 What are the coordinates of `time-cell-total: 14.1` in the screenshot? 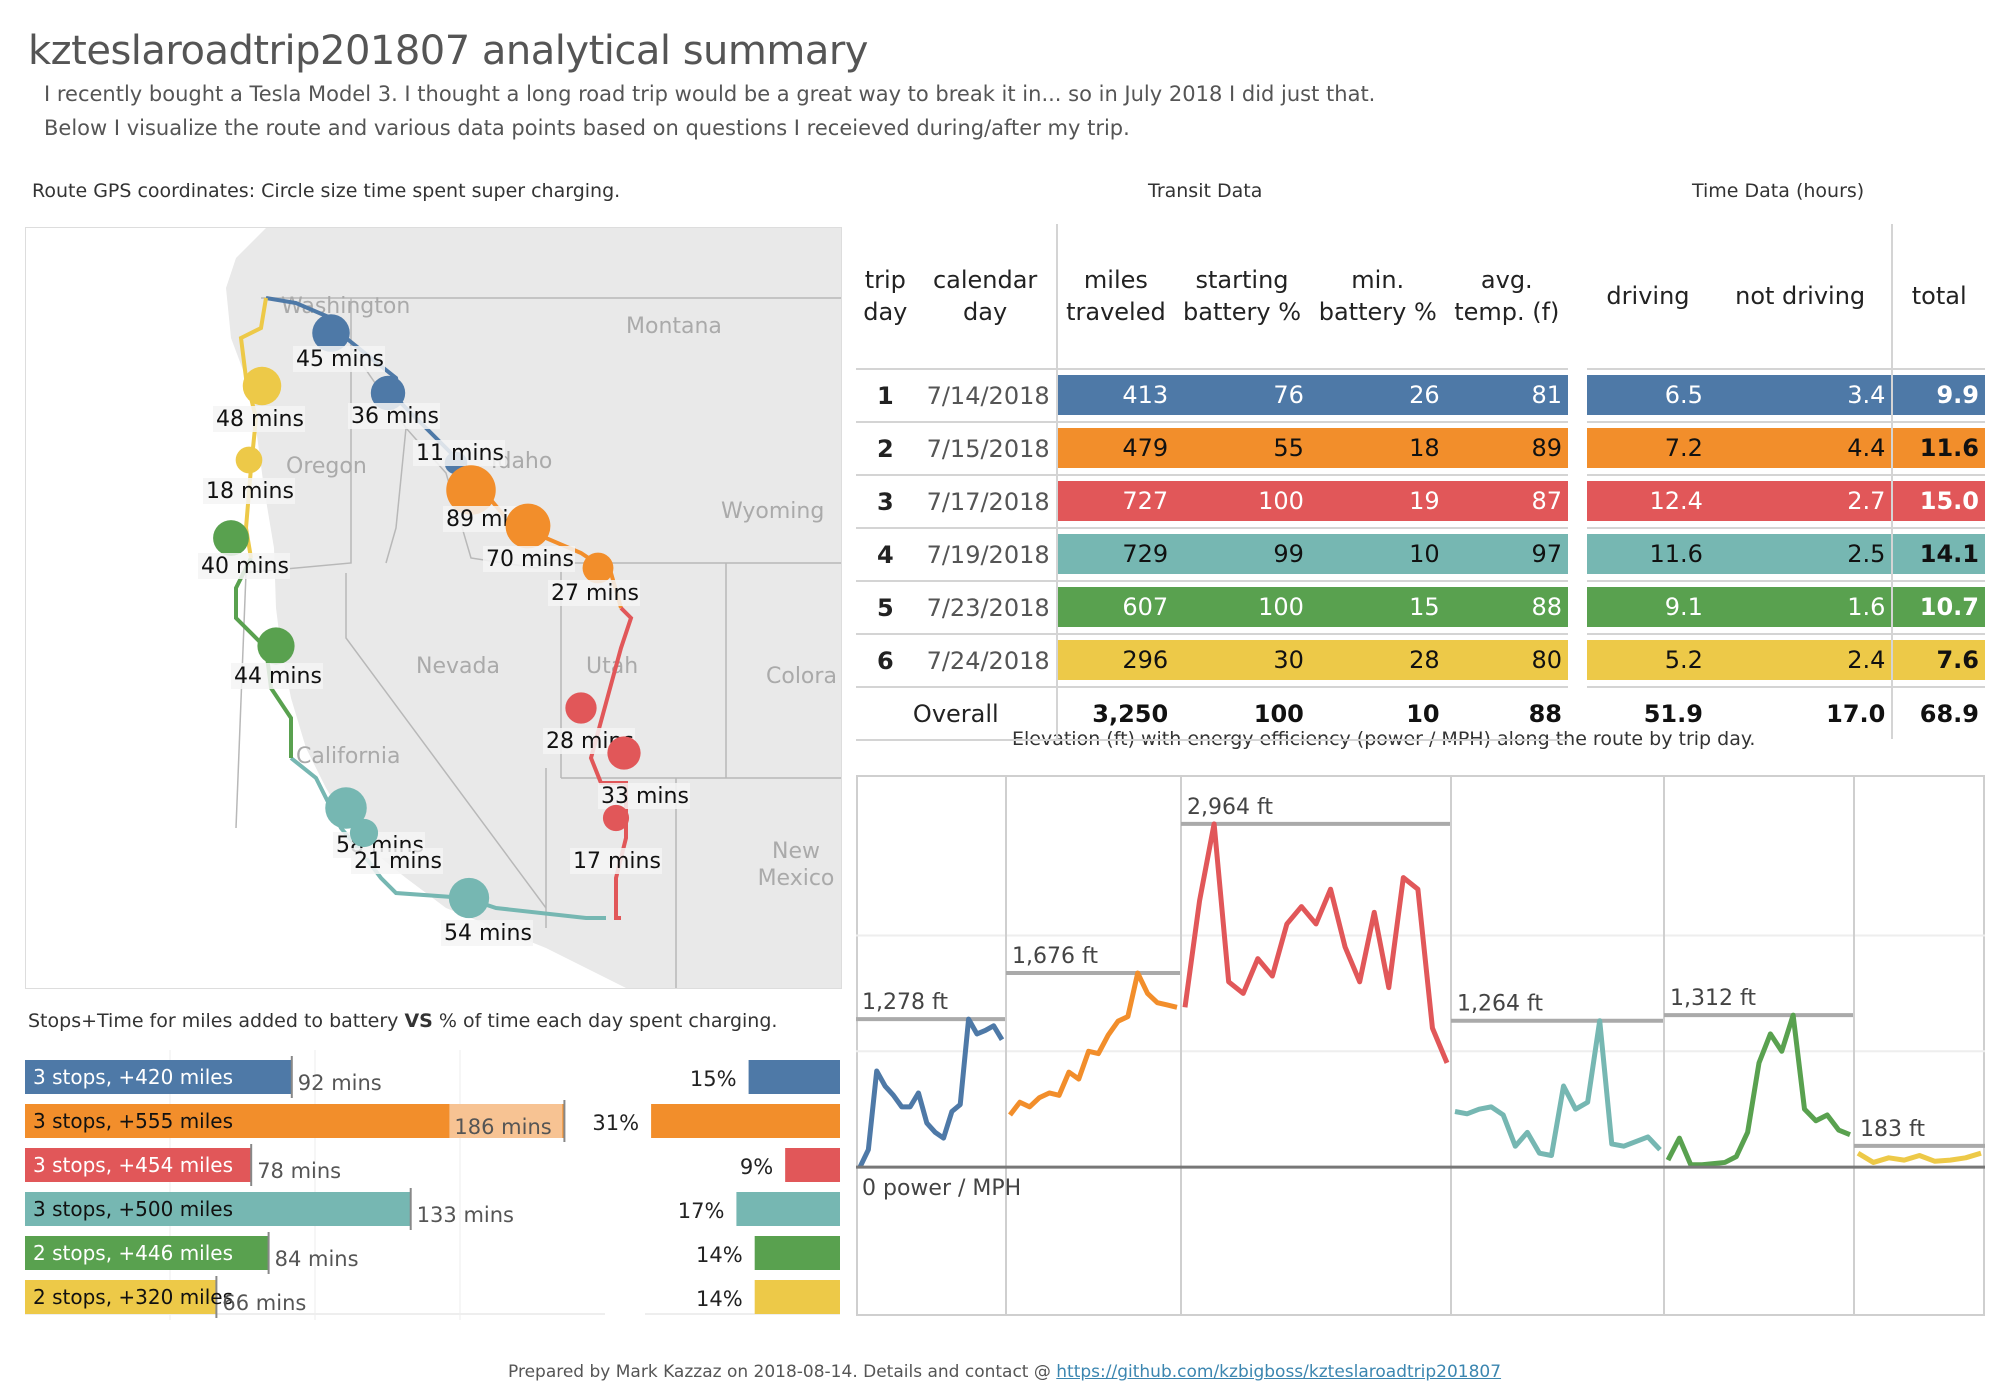 It's located at (1939, 554).